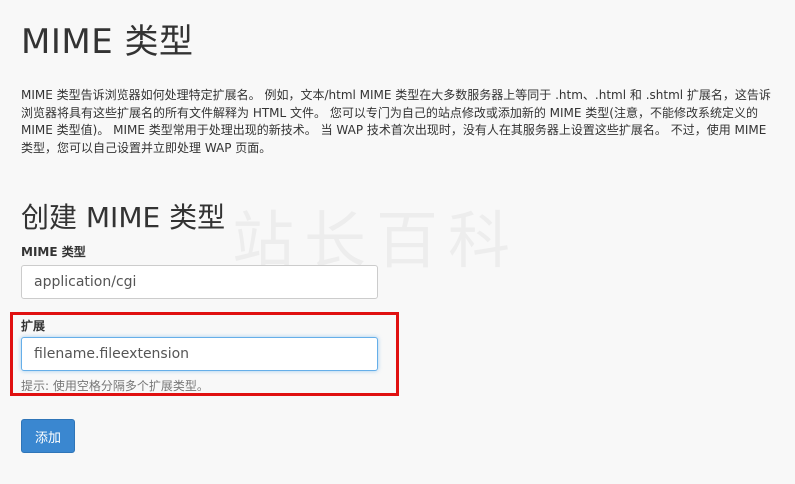  What do you see at coordinates (199, 282) in the screenshot?
I see `mime-type-input` at bounding box center [199, 282].